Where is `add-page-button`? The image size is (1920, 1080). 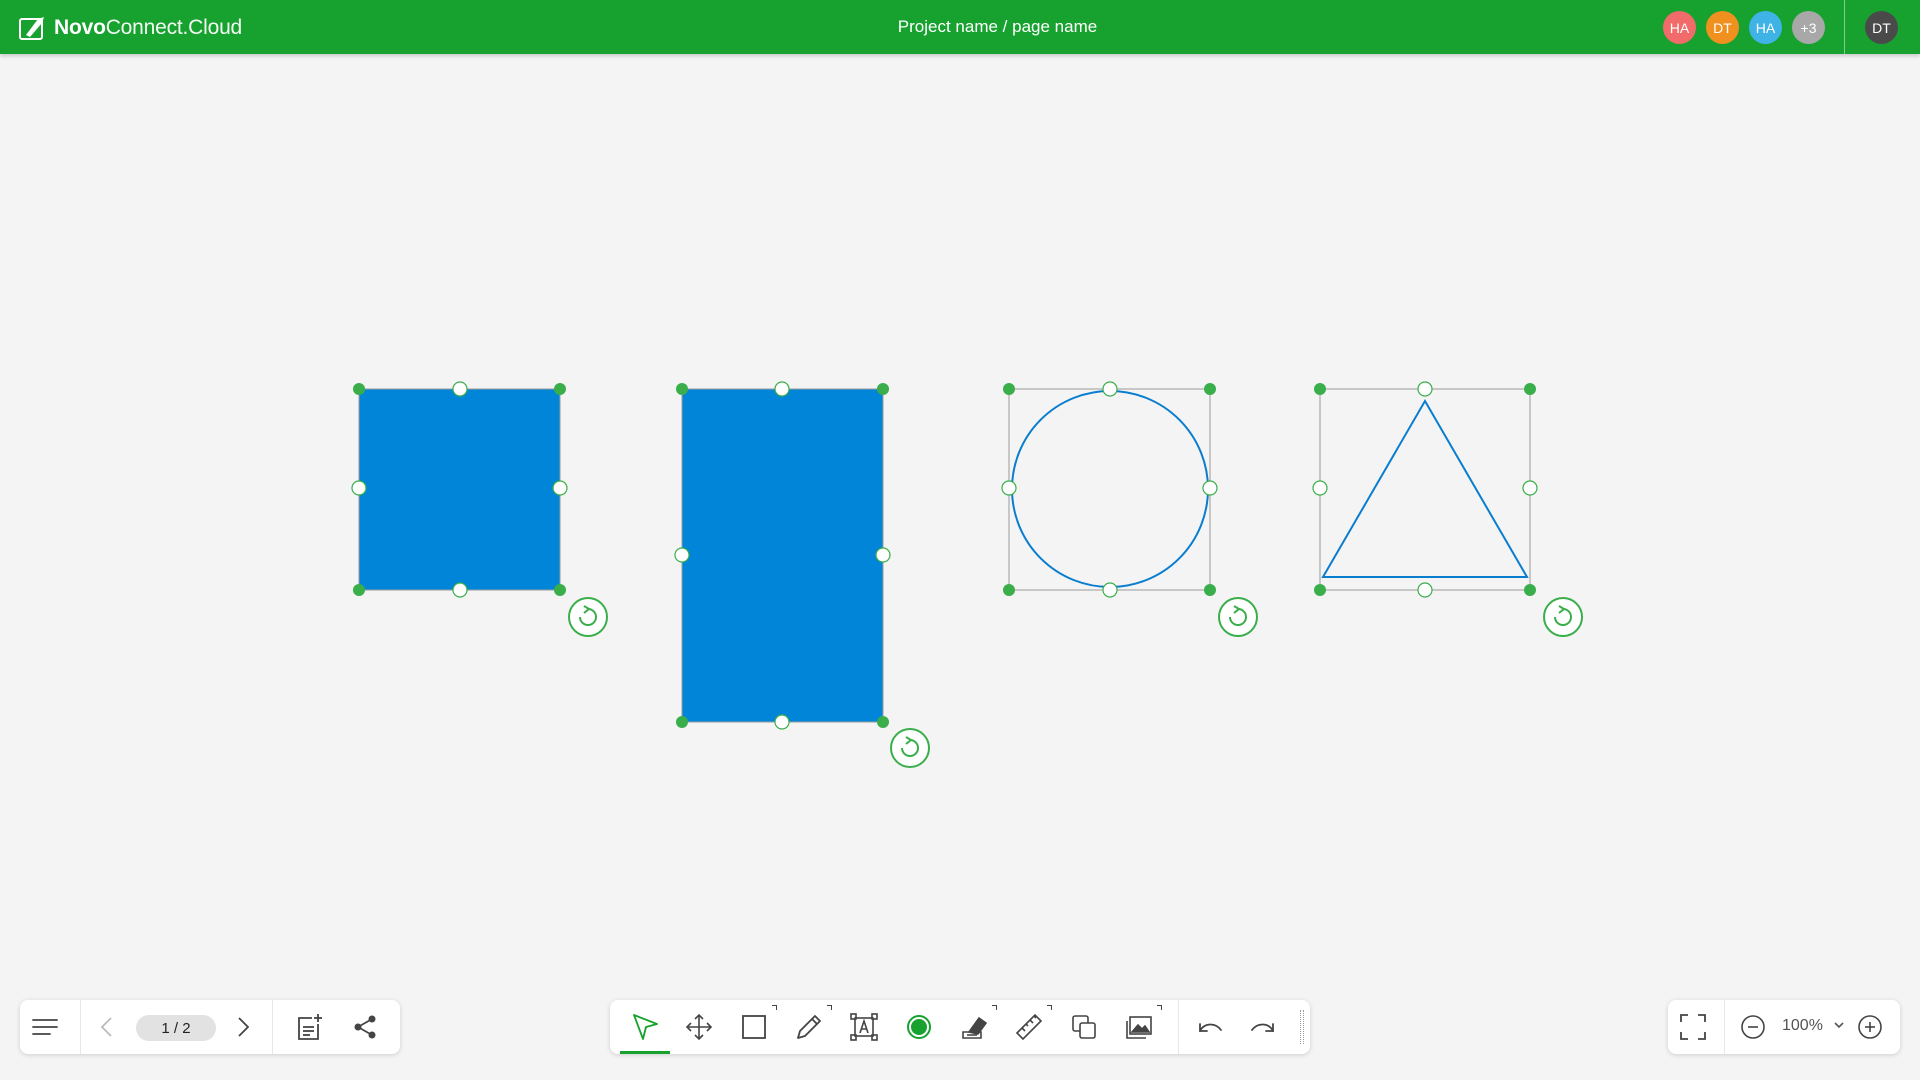 add-page-button is located at coordinates (309, 1027).